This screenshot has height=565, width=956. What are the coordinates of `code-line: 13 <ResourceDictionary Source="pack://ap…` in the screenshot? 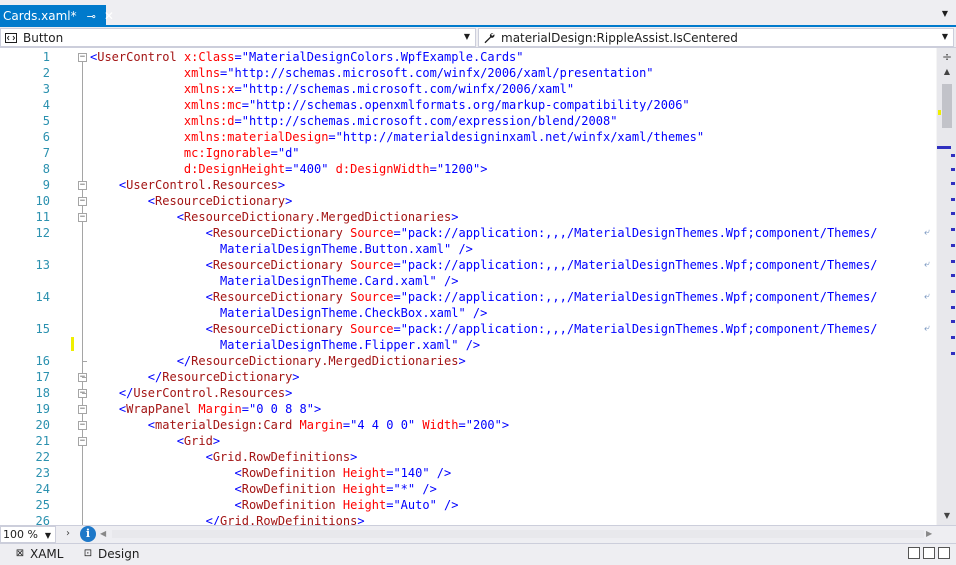 It's located at (468, 265).